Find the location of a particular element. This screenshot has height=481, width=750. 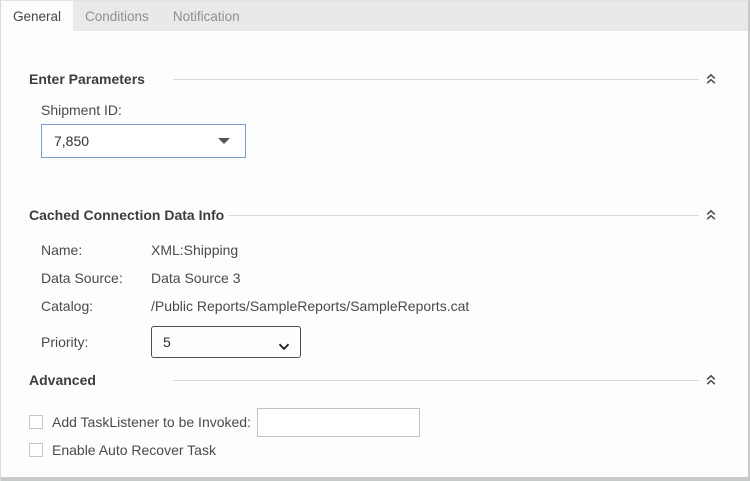

autorecover-row: Enable Auto Recover Task is located at coordinates (388, 450).